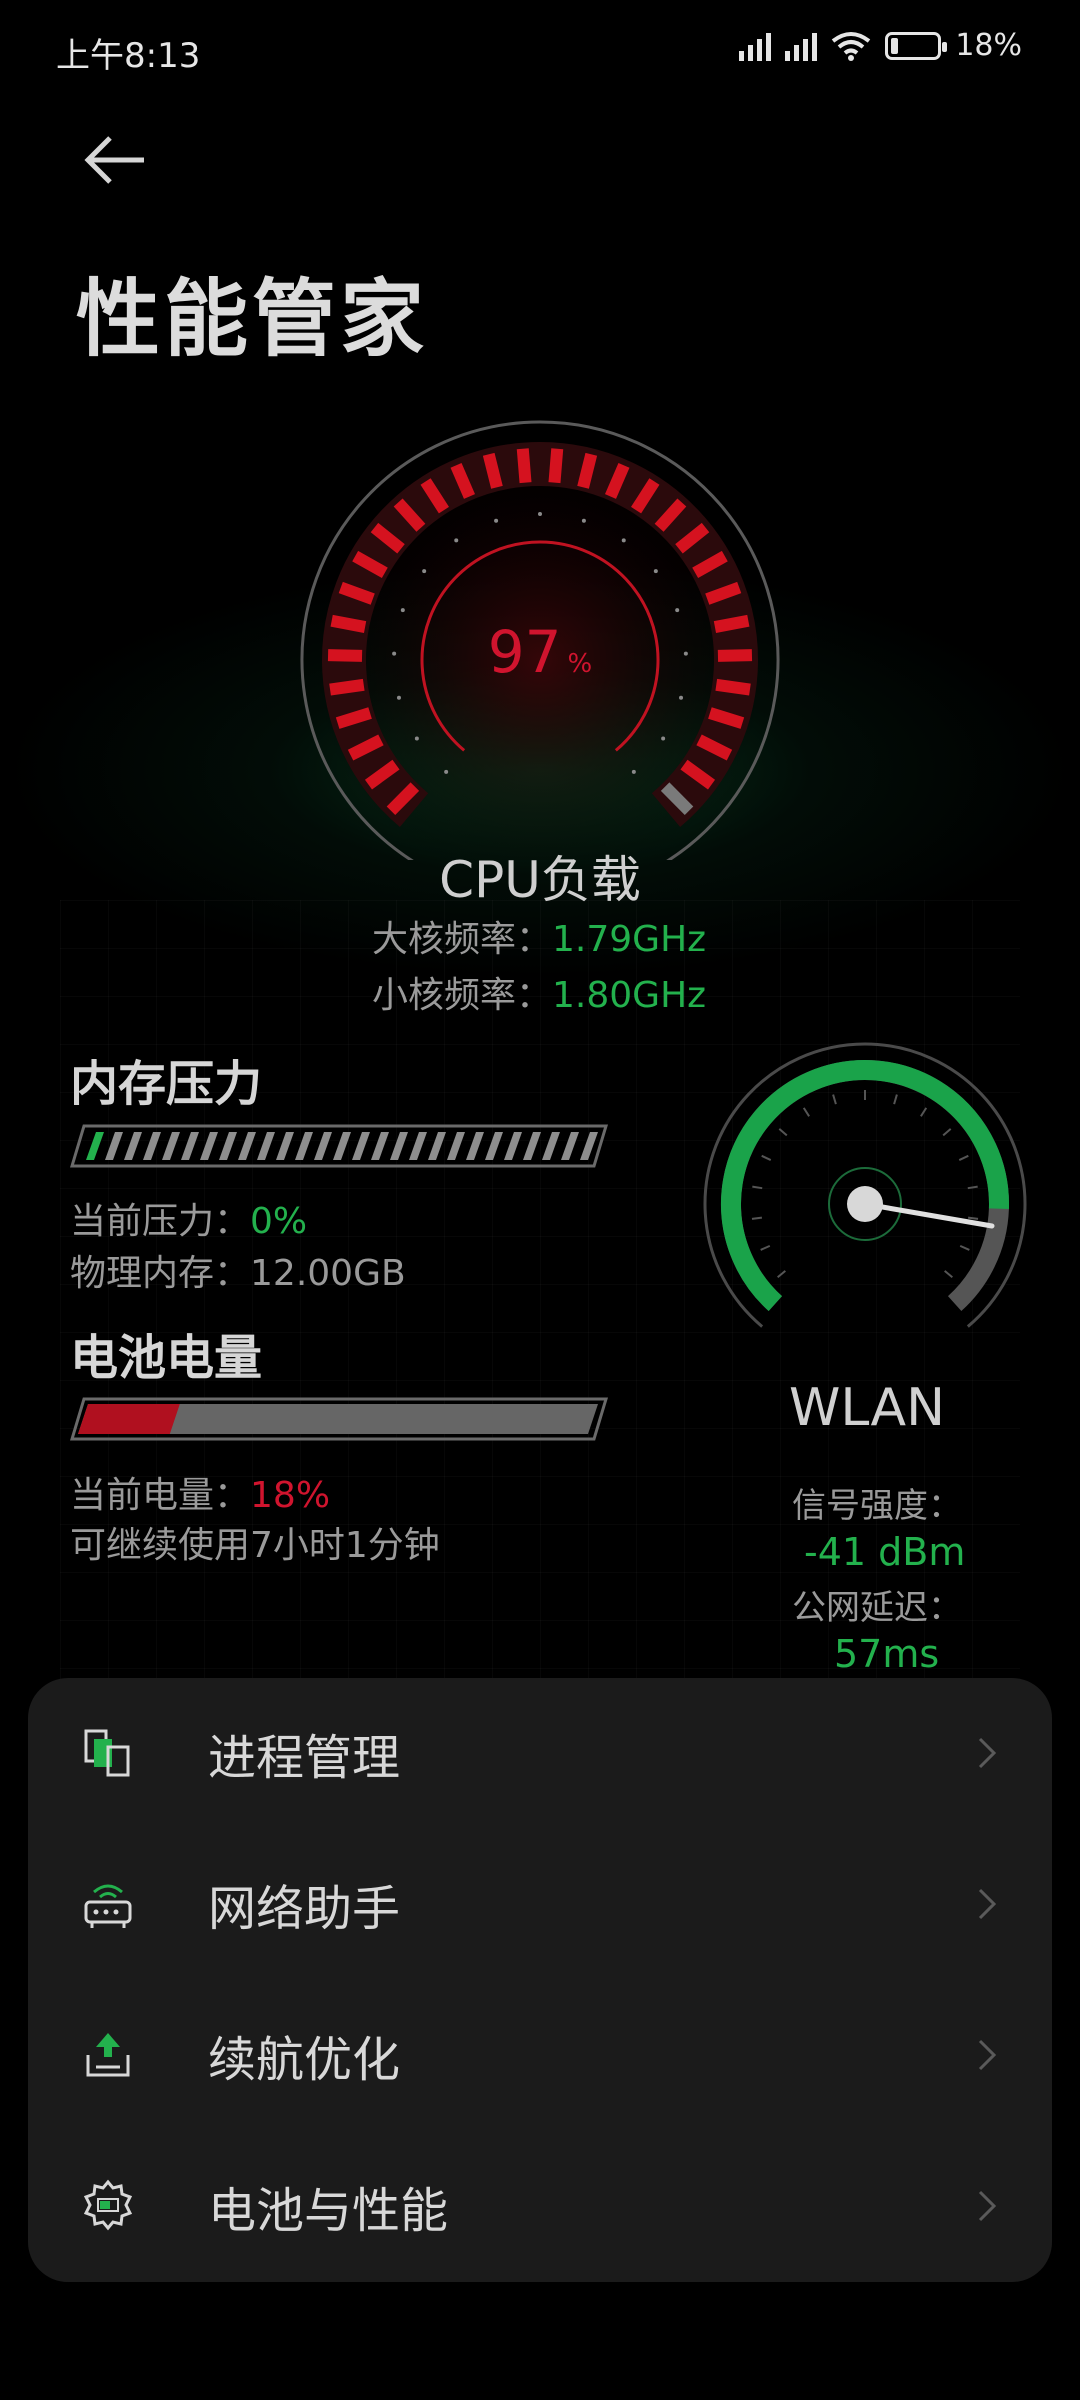 The width and height of the screenshot is (1080, 2400). I want to click on wlan-signal-label: 信号强度：, so click(877, 1506).